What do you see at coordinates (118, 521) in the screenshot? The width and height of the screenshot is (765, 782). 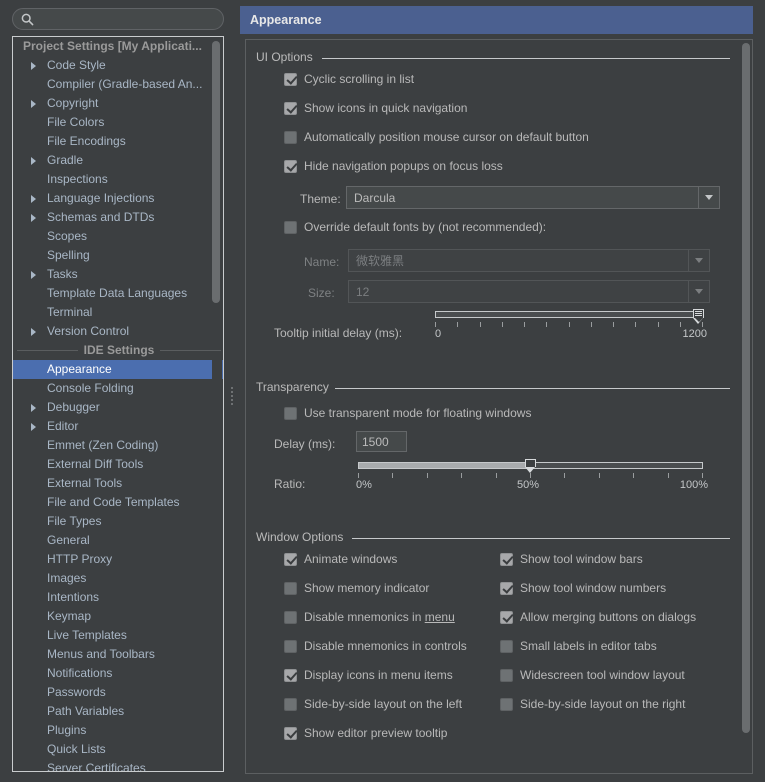 I see `sidebar-item-file-types: File Types` at bounding box center [118, 521].